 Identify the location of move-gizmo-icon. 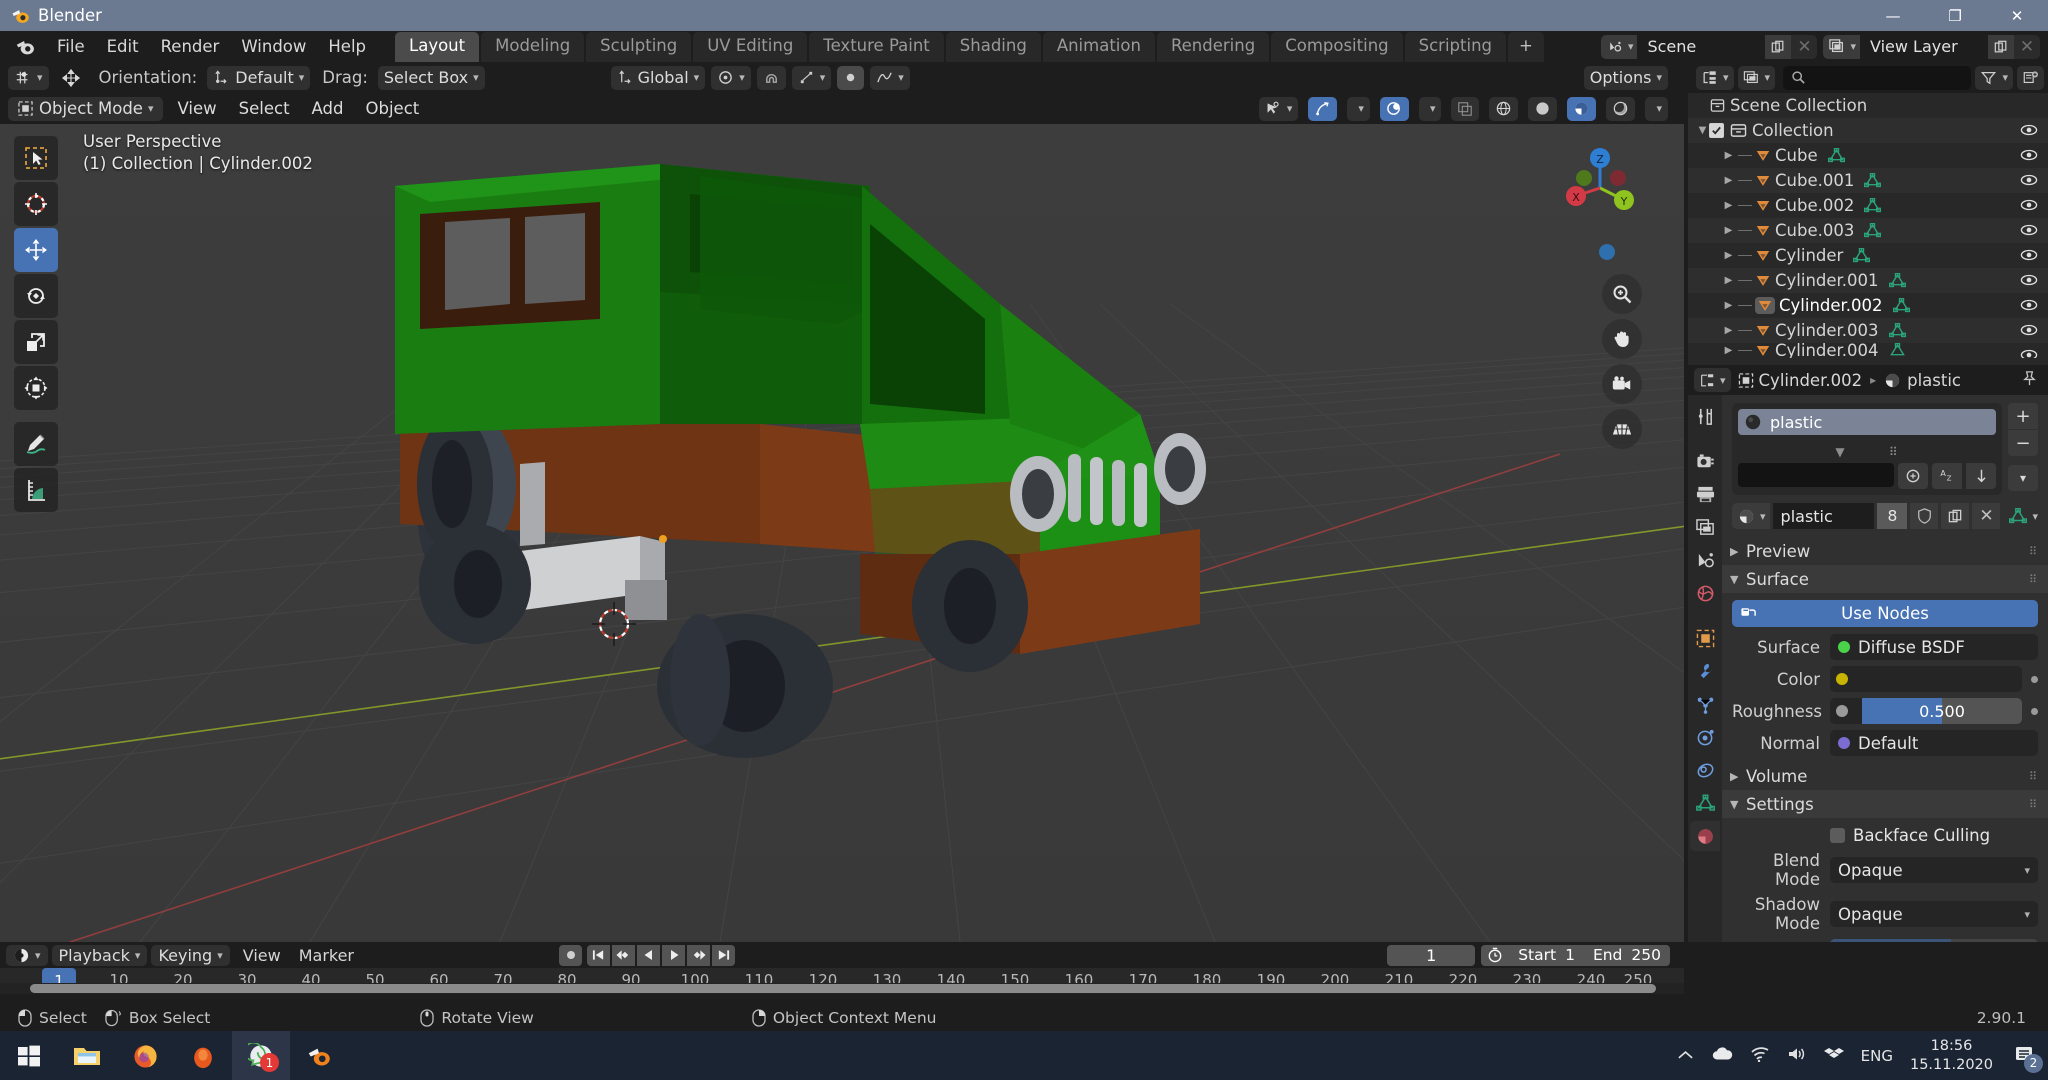
(71, 78).